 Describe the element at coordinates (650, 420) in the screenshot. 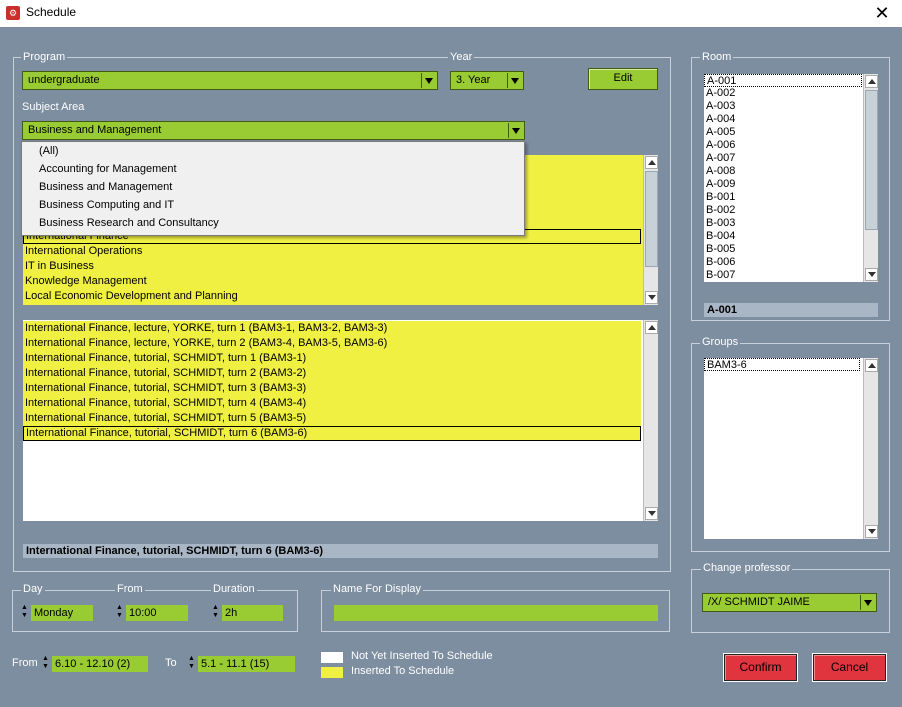

I see `courses-scrollbar` at that location.